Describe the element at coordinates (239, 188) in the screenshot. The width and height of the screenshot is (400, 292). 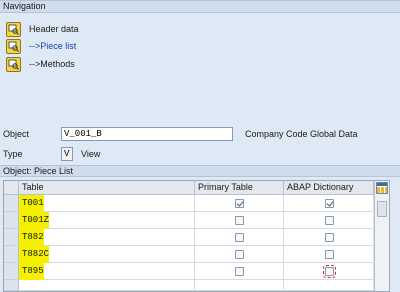
I see `column-header-primary-table: Primary Table` at that location.